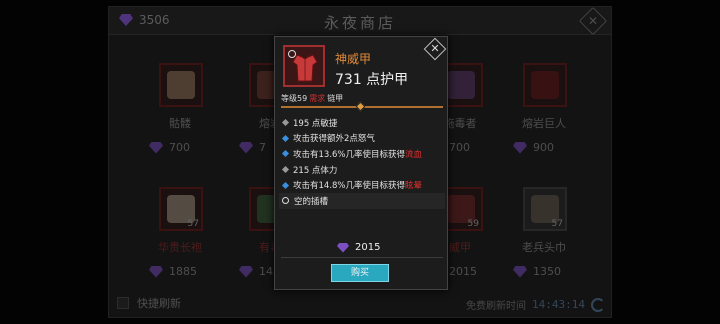  What do you see at coordinates (285, 201) in the screenshot?
I see `socket-icon` at bounding box center [285, 201].